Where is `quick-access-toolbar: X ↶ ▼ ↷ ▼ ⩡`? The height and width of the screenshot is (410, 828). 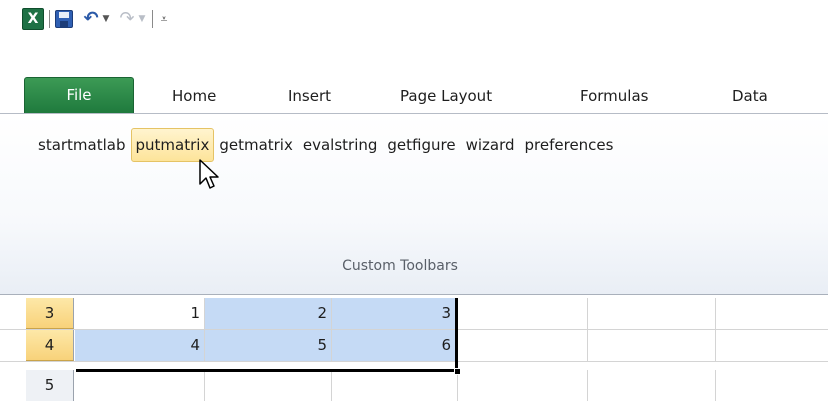
quick-access-toolbar: X ↶ ▼ ↷ ▼ ⩡ is located at coordinates (96, 19).